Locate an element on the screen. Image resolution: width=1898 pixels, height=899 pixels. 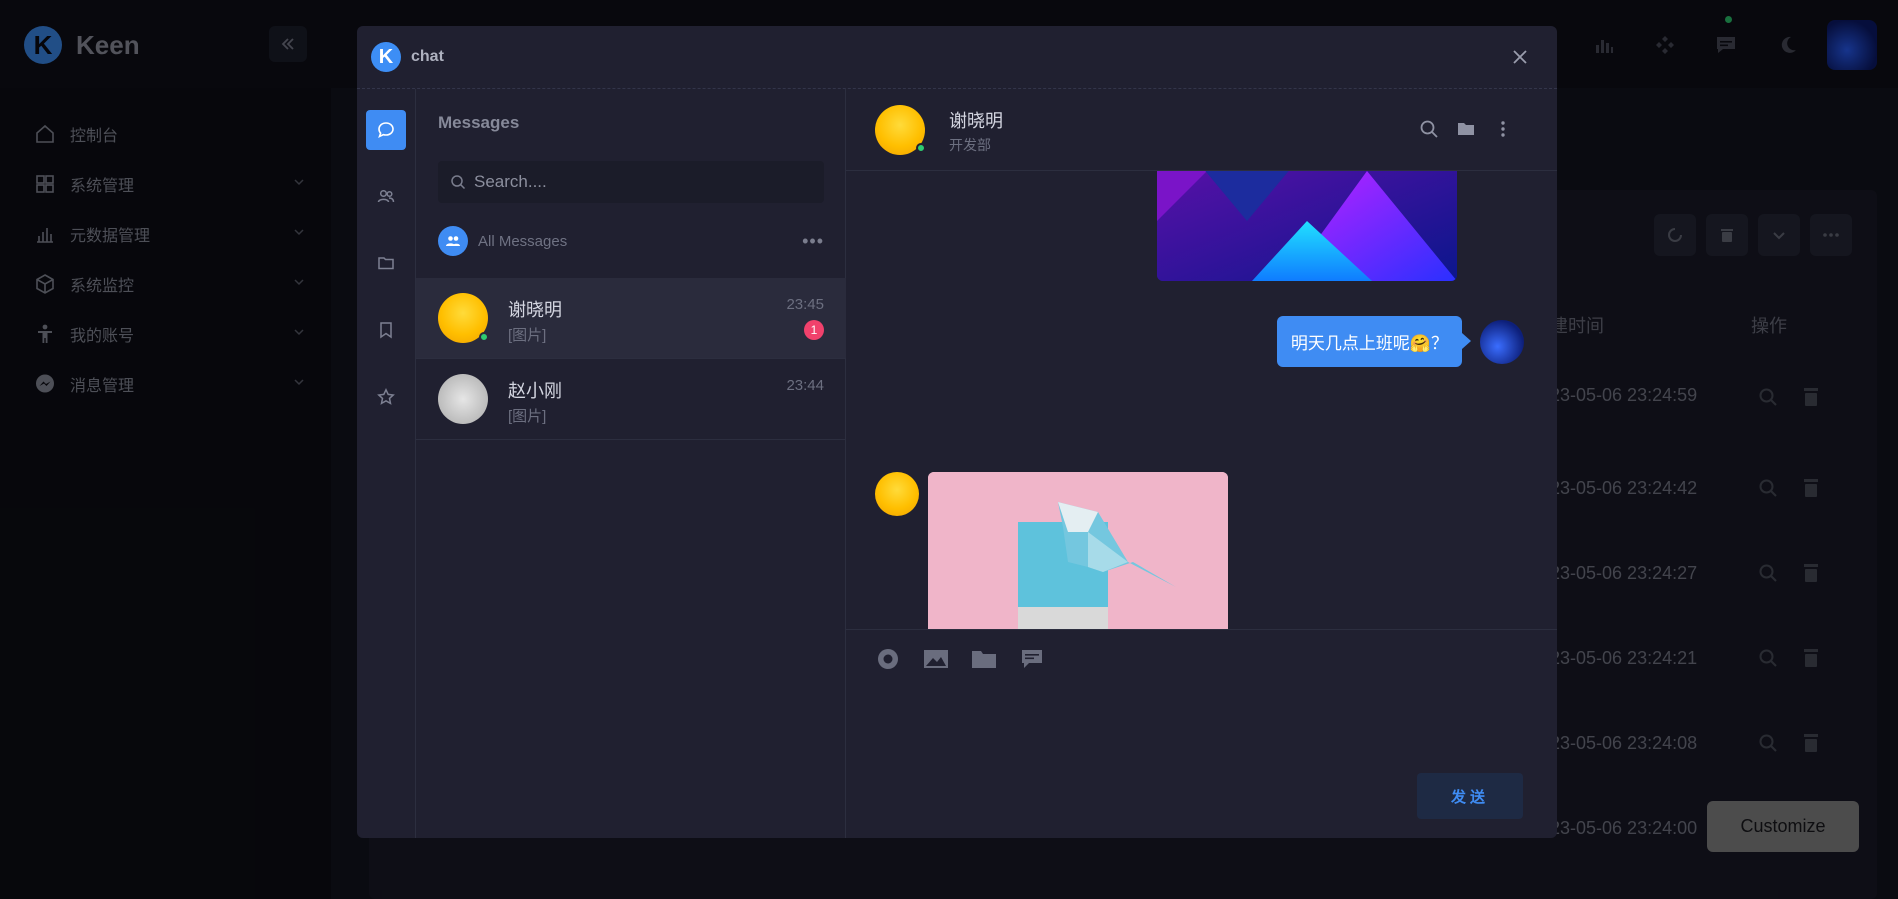
file-upload-button is located at coordinates (984, 659).